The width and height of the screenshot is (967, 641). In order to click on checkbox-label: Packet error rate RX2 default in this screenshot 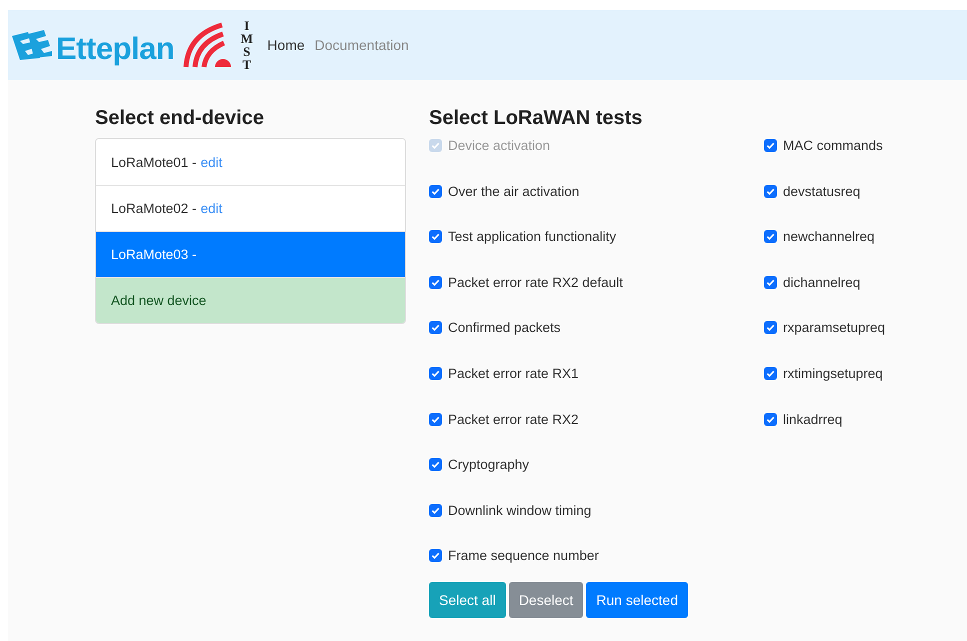, I will do `click(535, 282)`.